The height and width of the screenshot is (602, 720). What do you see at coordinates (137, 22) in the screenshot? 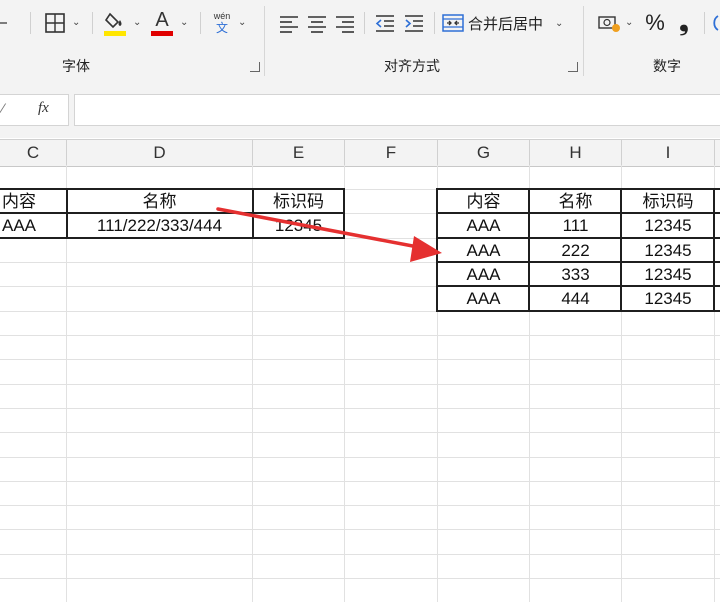
I see `fill-color-dropdown-caret: ⌄` at bounding box center [137, 22].